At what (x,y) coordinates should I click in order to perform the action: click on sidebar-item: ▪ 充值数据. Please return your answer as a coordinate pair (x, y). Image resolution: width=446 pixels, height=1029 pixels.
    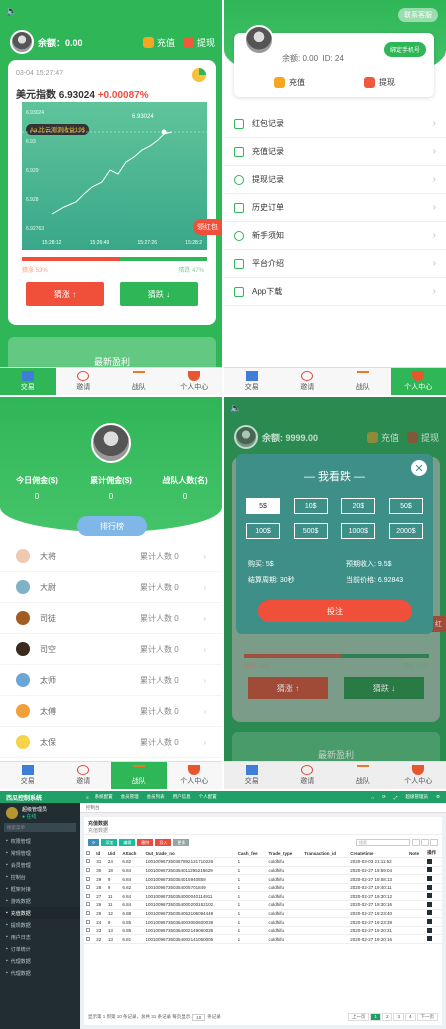
    Looking at the image, I should click on (40, 913).